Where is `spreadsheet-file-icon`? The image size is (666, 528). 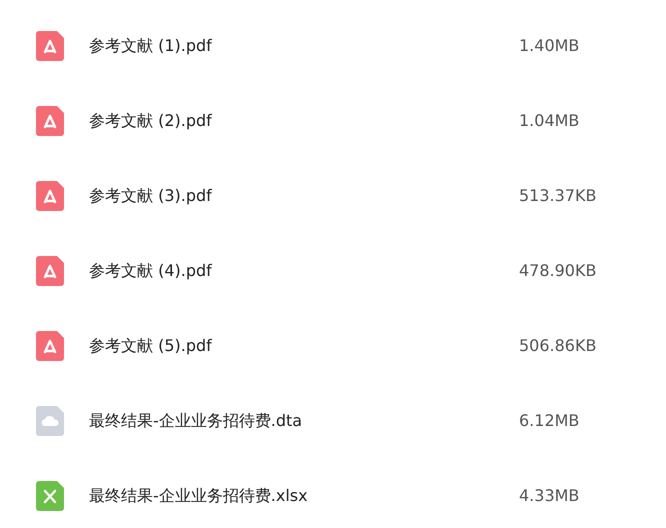
spreadsheet-file-icon is located at coordinates (50, 495).